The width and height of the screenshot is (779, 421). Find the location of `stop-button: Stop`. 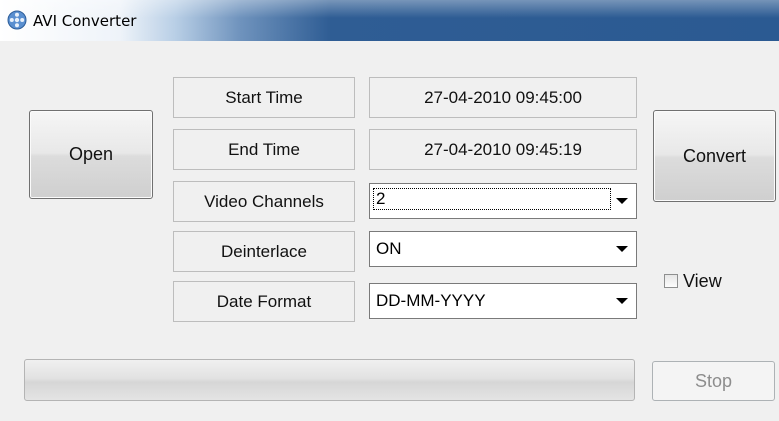

stop-button: Stop is located at coordinates (713, 381).